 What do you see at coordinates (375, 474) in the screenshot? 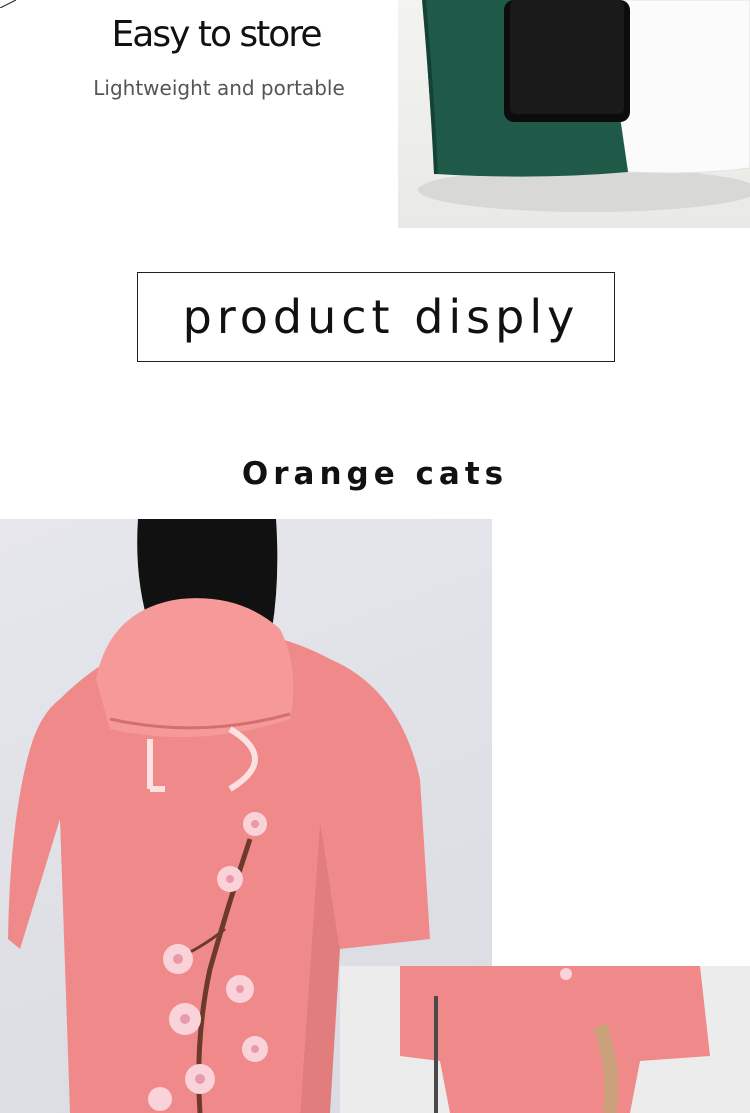
I see `variant-title: Orange cats` at bounding box center [375, 474].